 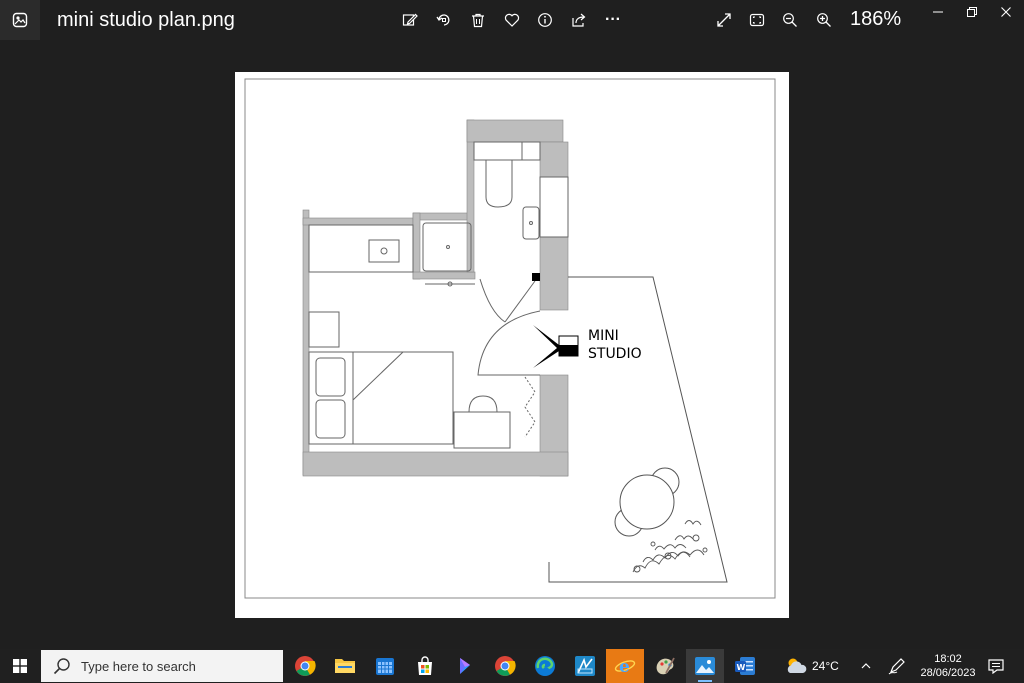 I want to click on clock-date: 28/06/2023, so click(x=948, y=673).